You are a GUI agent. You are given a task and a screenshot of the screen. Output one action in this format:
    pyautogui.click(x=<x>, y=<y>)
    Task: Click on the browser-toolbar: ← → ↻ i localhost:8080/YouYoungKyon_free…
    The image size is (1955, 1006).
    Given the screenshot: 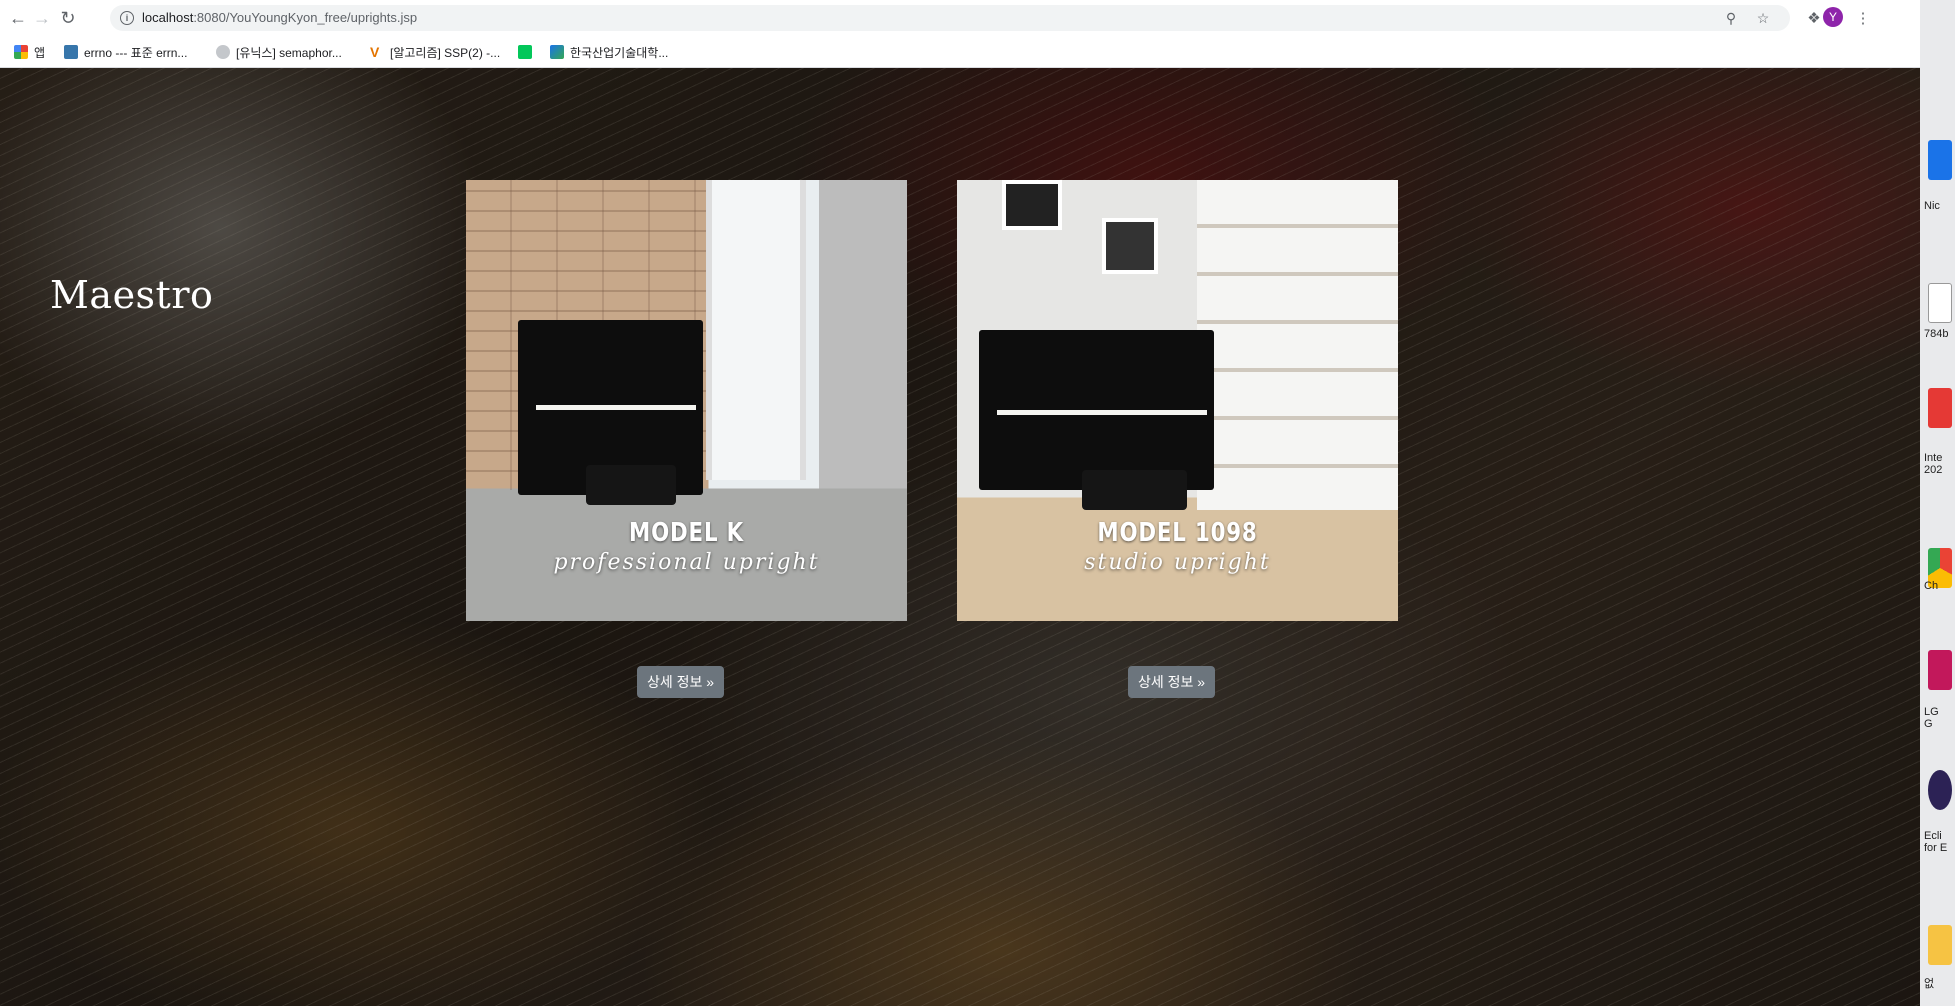 What is the action you would take?
    pyautogui.click(x=960, y=18)
    